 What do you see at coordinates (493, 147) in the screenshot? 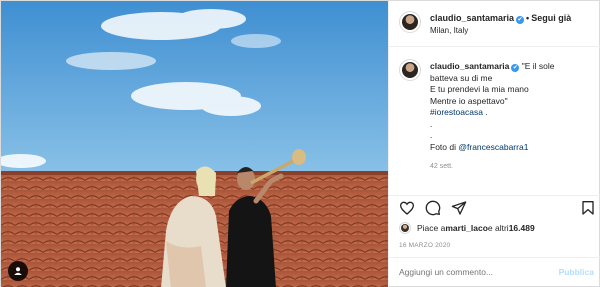
I see `mention-link: @francescabarra1` at bounding box center [493, 147].